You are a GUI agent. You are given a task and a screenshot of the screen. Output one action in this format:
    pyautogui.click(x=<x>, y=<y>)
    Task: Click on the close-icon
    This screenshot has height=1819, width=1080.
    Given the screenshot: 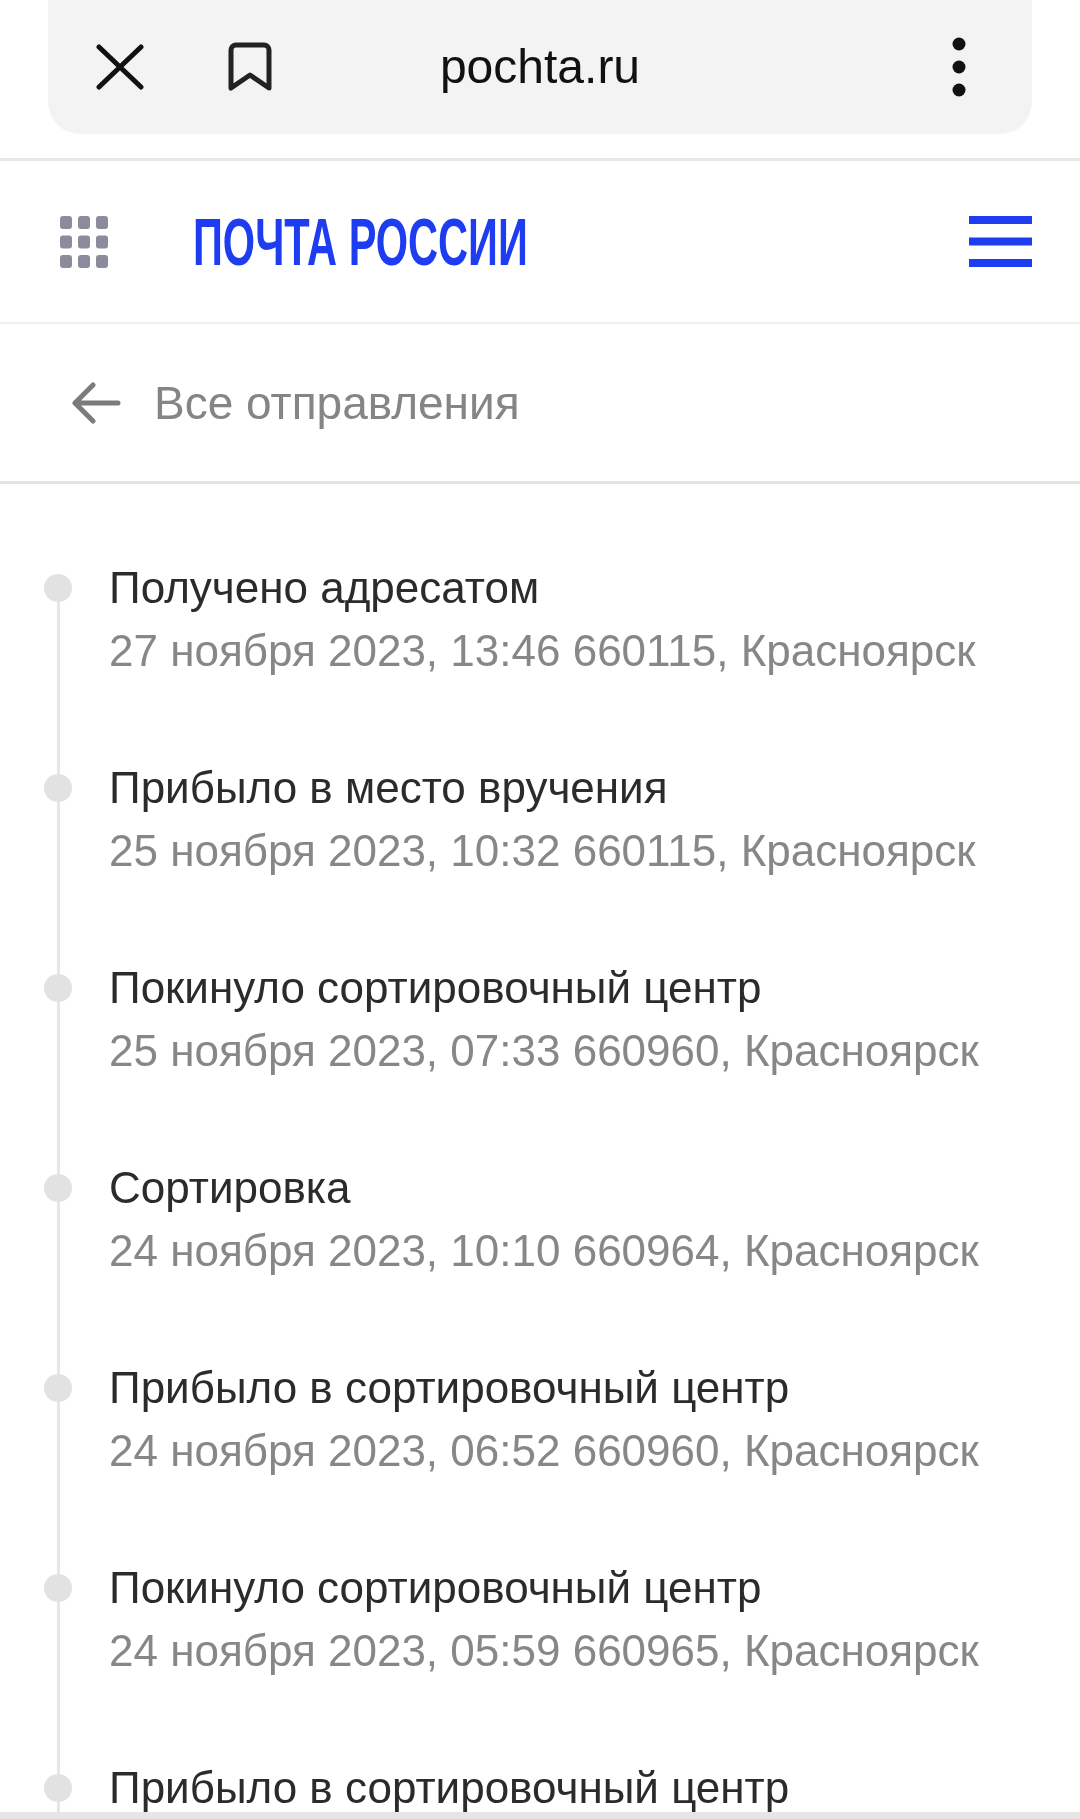 What is the action you would take?
    pyautogui.click(x=120, y=67)
    